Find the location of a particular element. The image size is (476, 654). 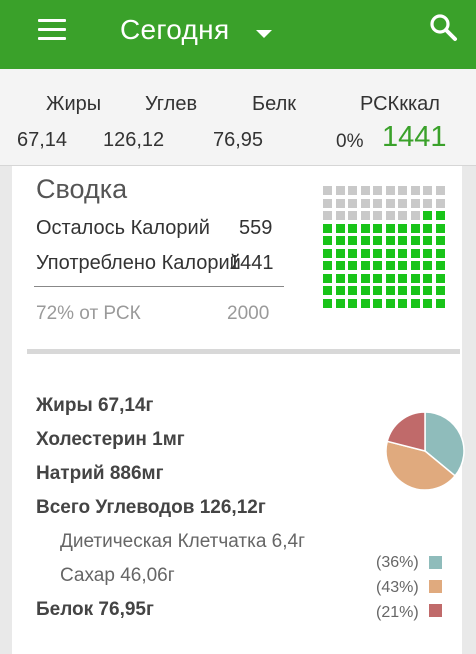

fat-value: 67,14 is located at coordinates (42, 140).